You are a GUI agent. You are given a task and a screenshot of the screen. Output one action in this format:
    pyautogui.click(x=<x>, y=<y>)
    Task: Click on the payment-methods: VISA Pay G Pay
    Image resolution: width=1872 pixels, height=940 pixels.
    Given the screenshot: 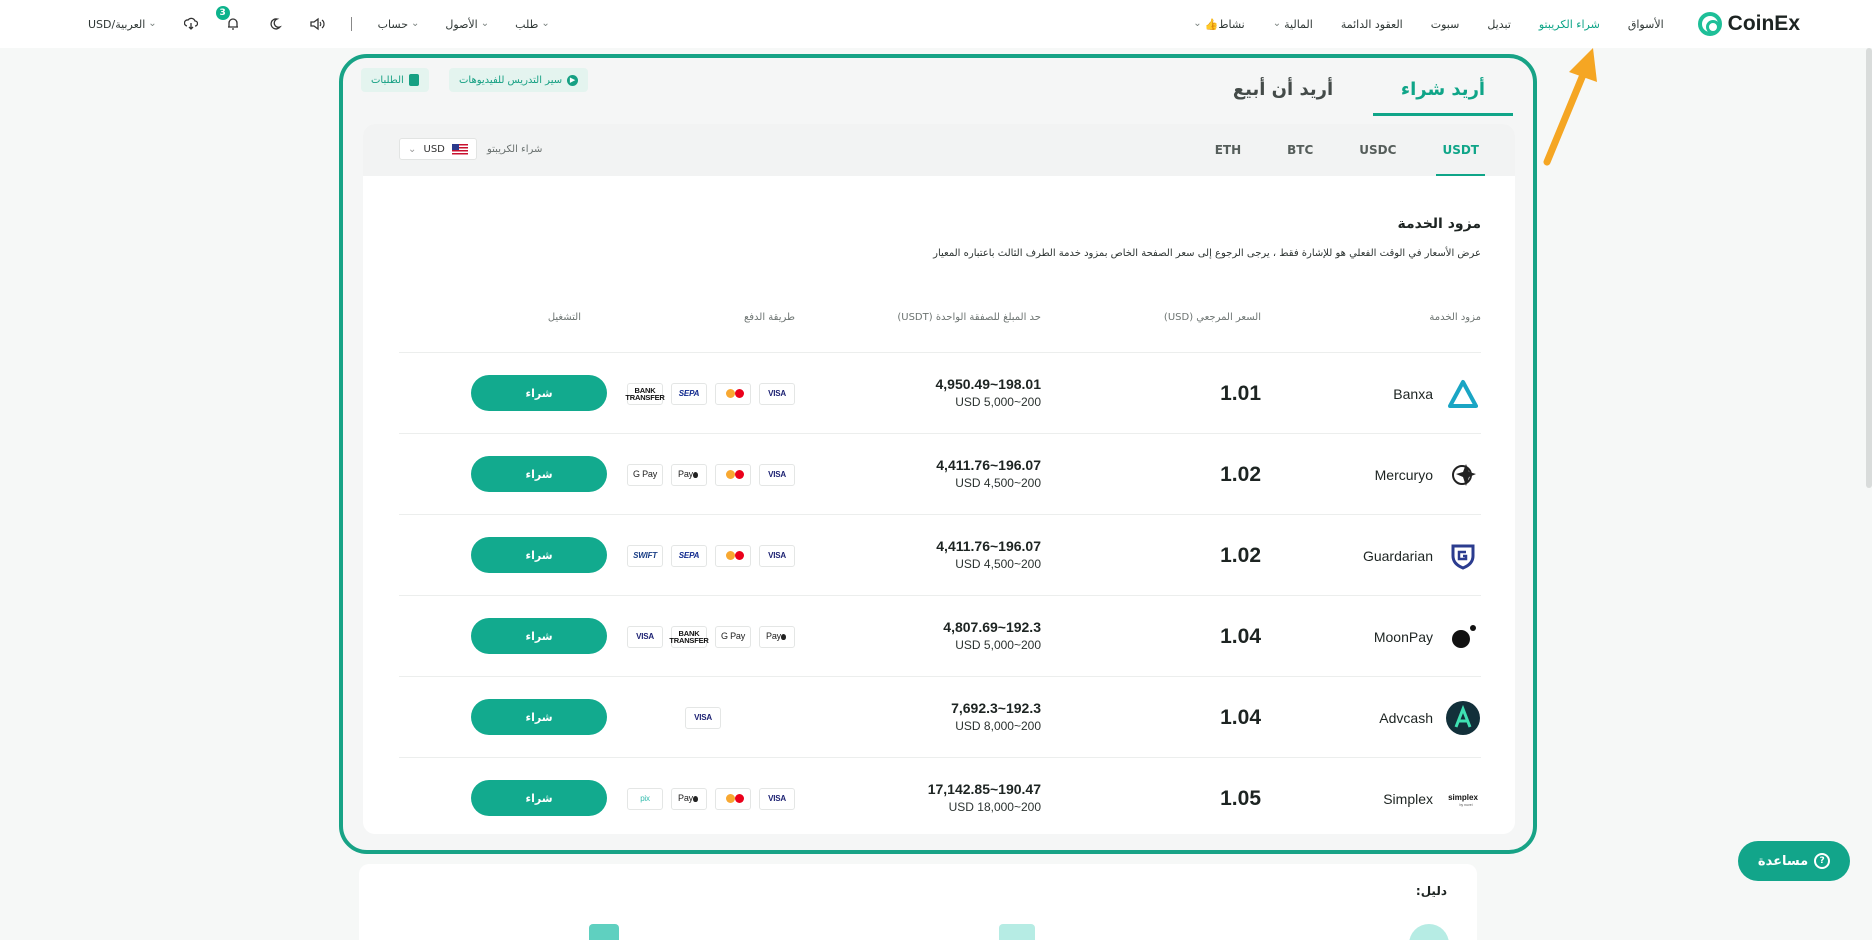 What is the action you would take?
    pyautogui.click(x=711, y=474)
    